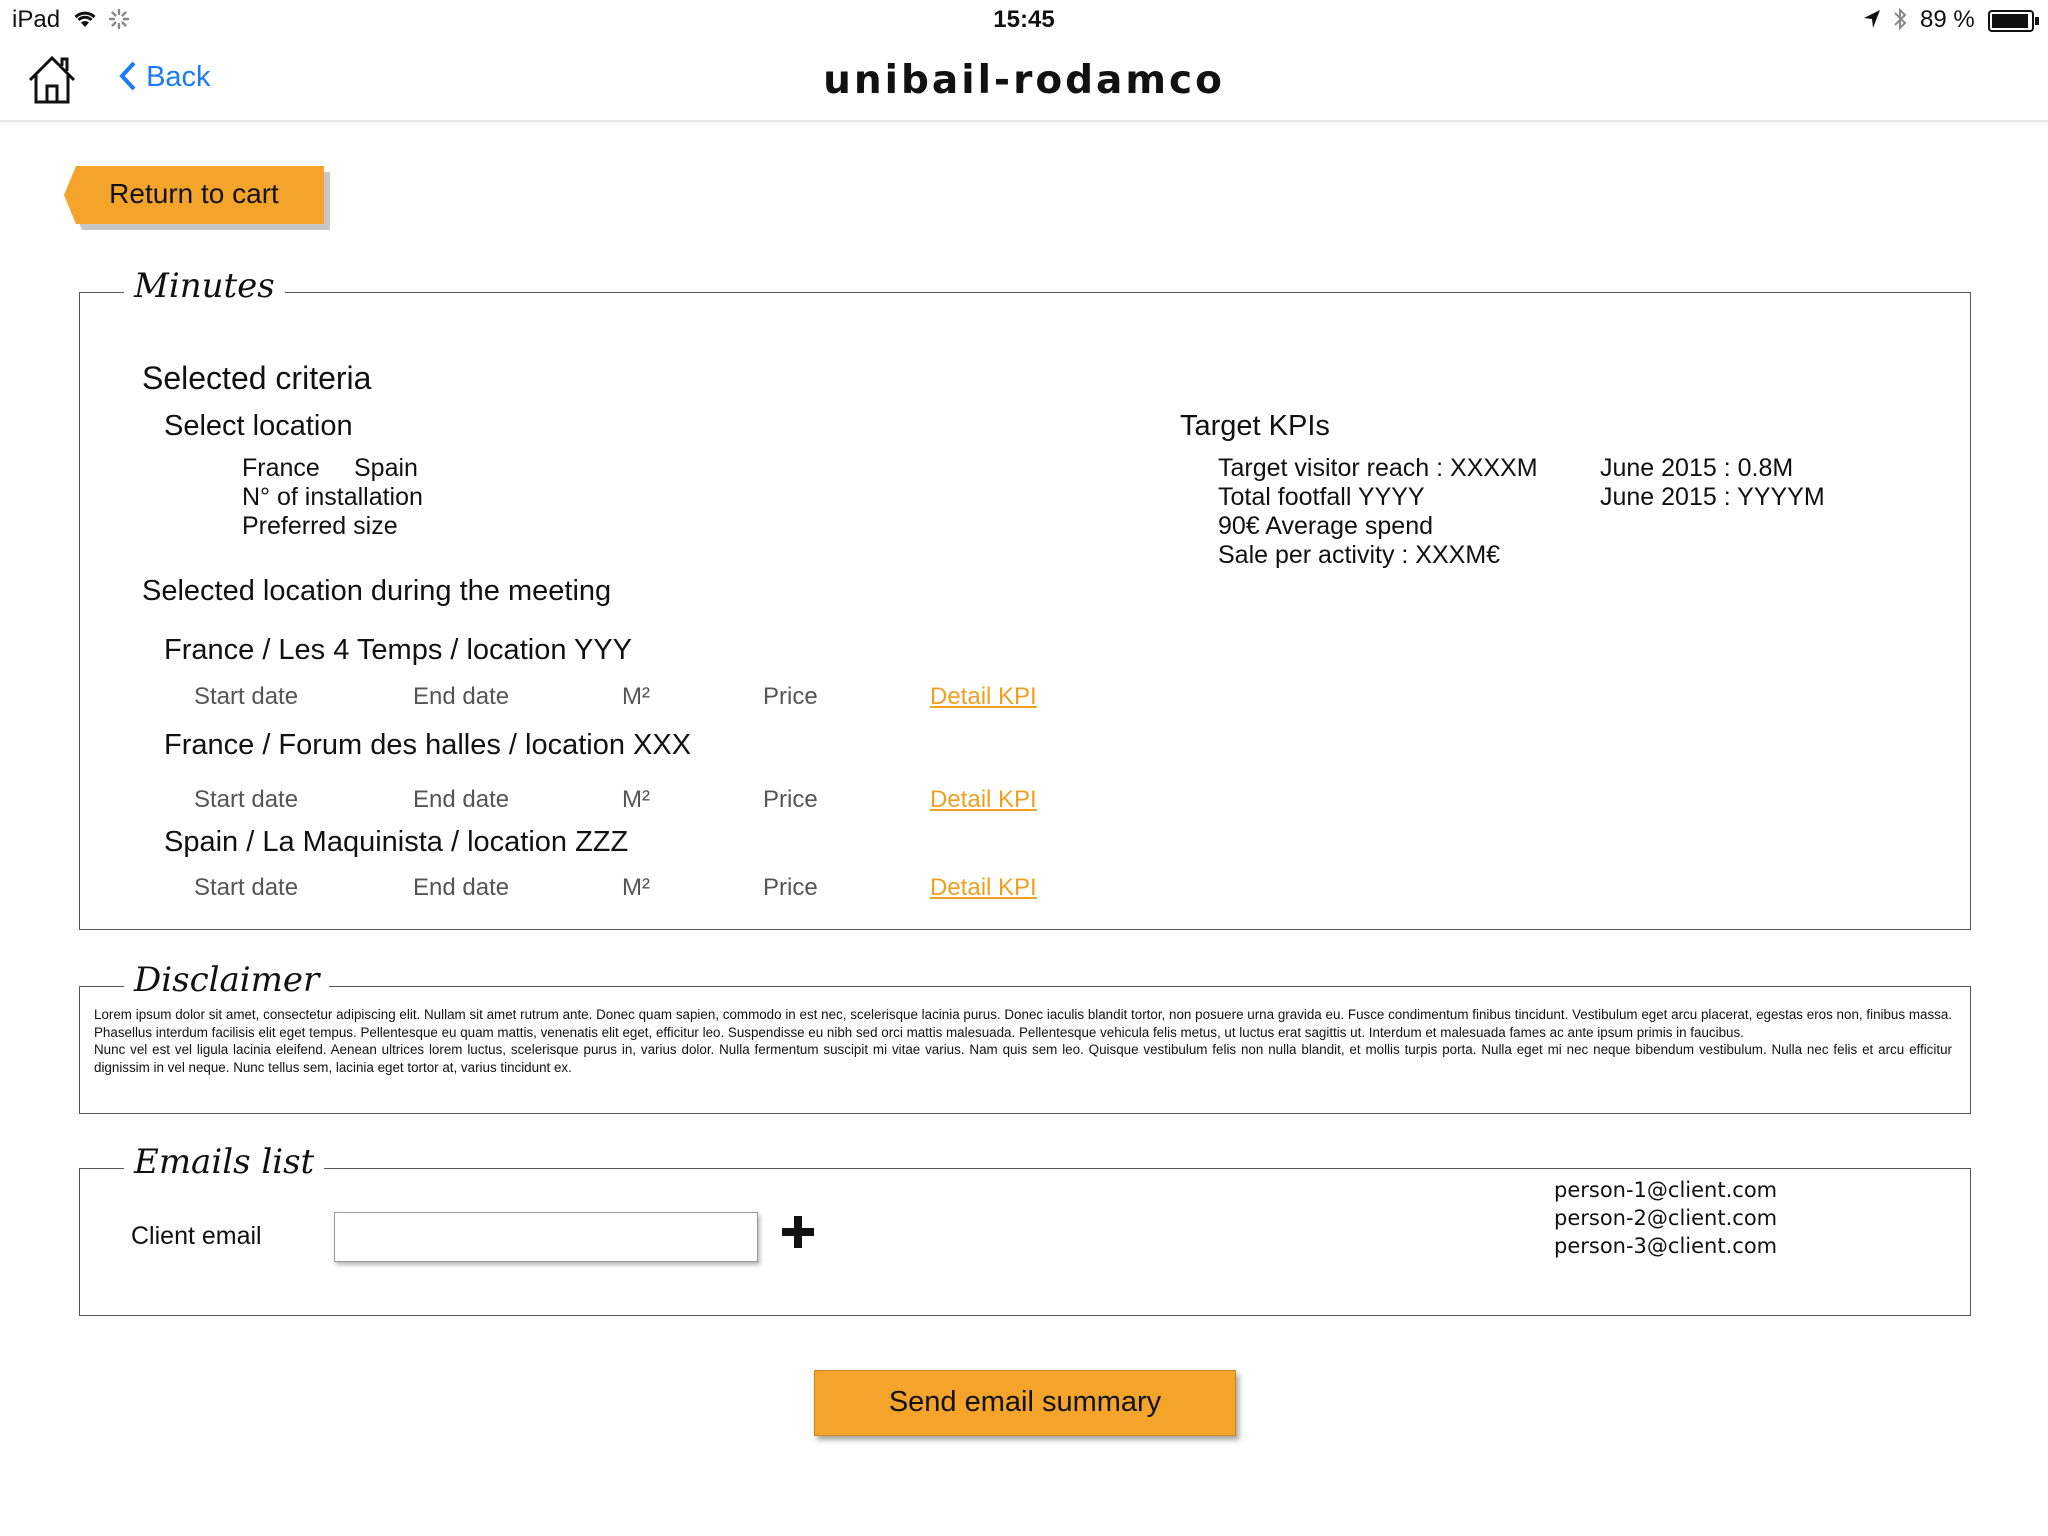  I want to click on return-to-cart-button: Return to cart, so click(194, 195).